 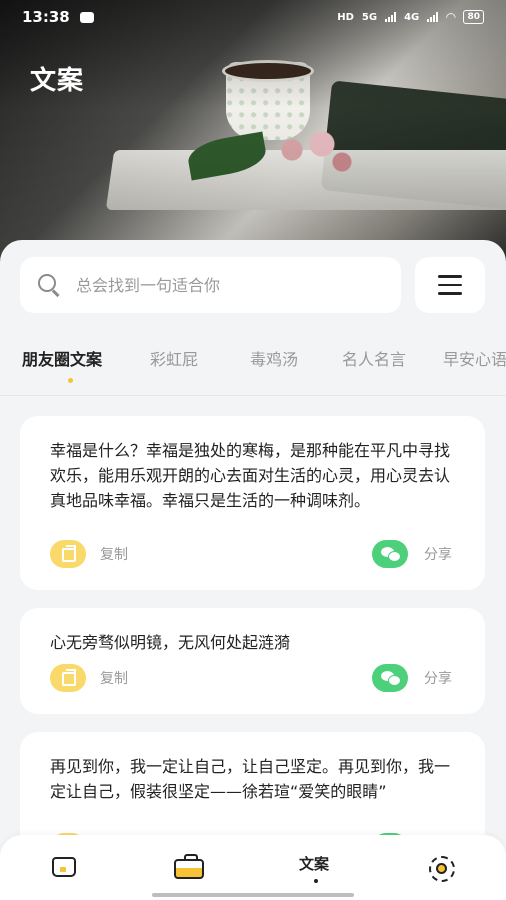 What do you see at coordinates (374, 358) in the screenshot?
I see `tab-famous-quotes: 名人名言` at bounding box center [374, 358].